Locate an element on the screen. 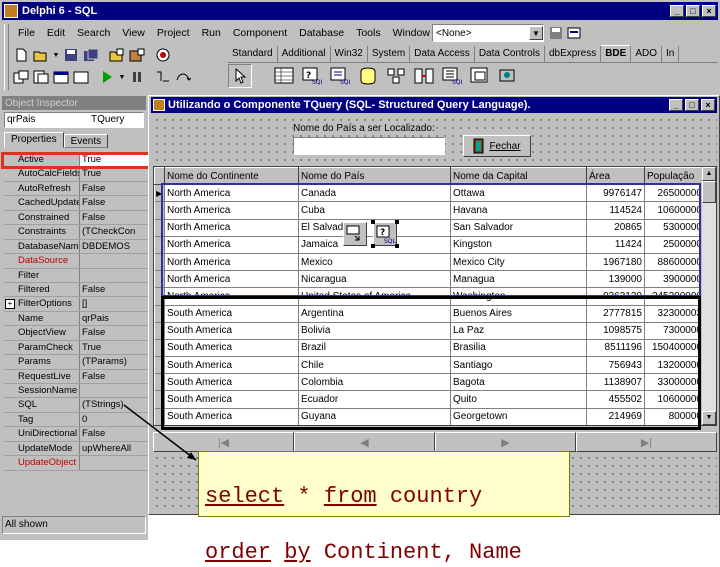 The width and height of the screenshot is (720, 567). sql-keyword-order: order is located at coordinates (238, 552).